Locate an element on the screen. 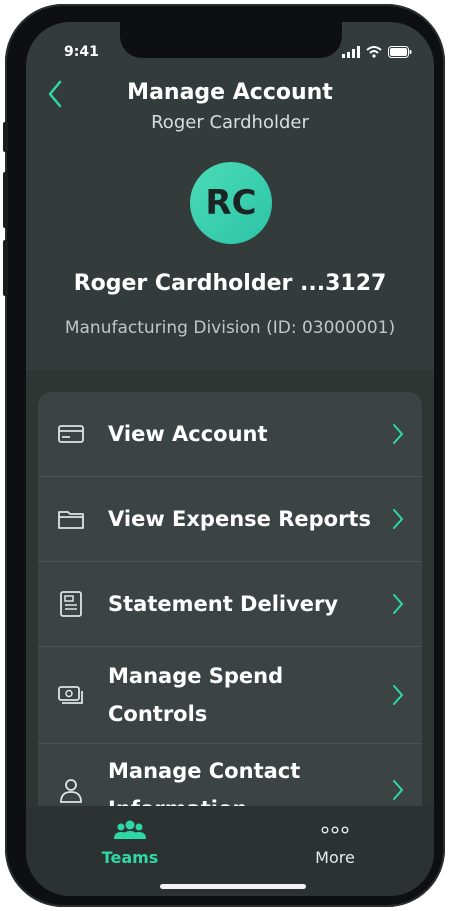  tab-label: More is located at coordinates (335, 857).